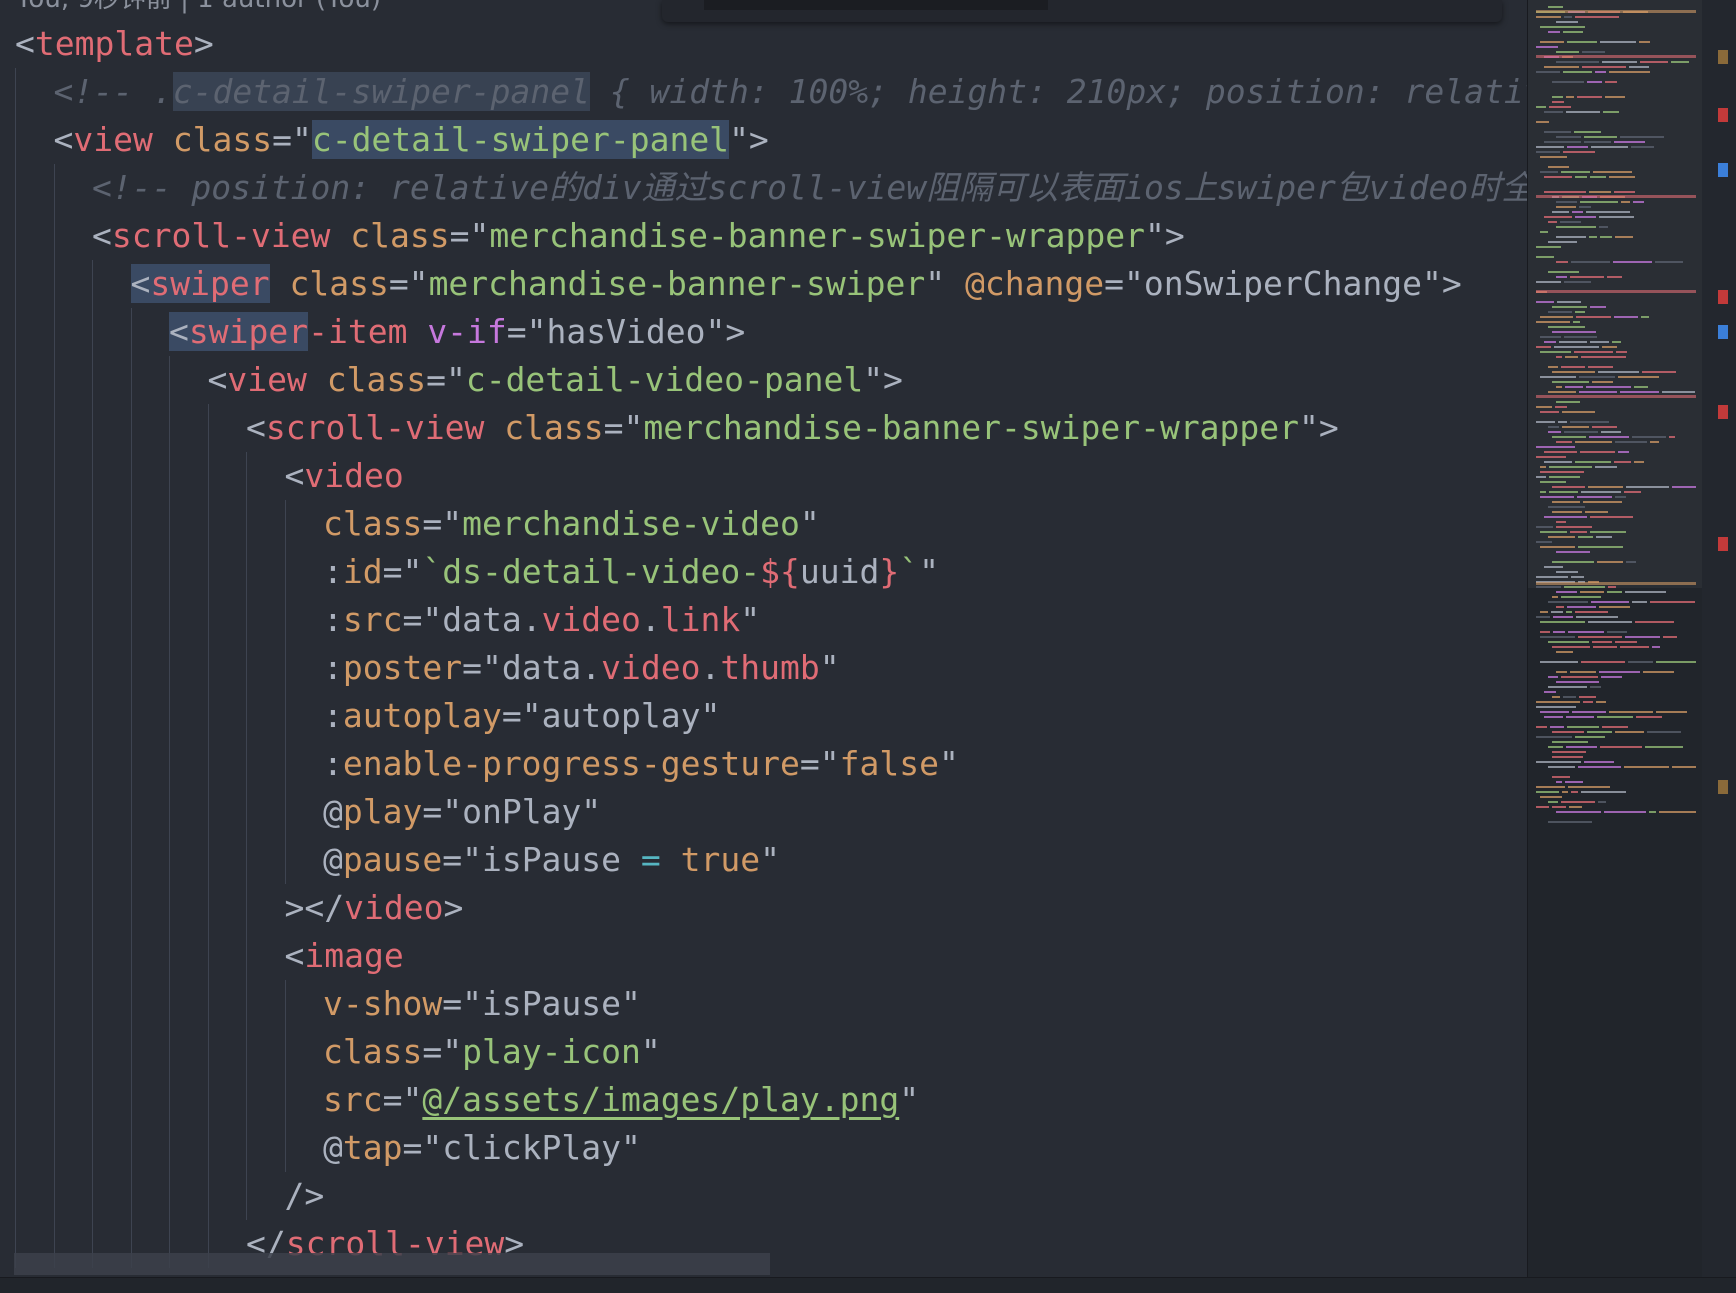  What do you see at coordinates (1615, 294) in the screenshot?
I see `minimap-viewport-slider` at bounding box center [1615, 294].